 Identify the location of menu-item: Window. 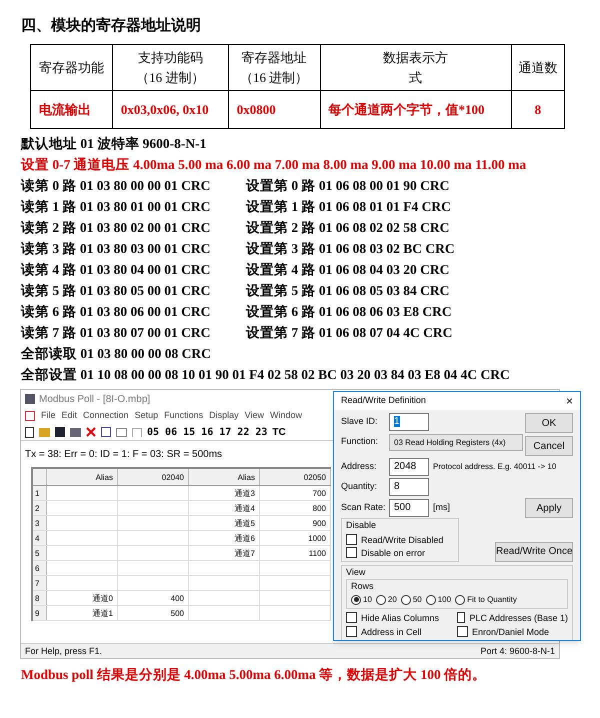
(286, 416).